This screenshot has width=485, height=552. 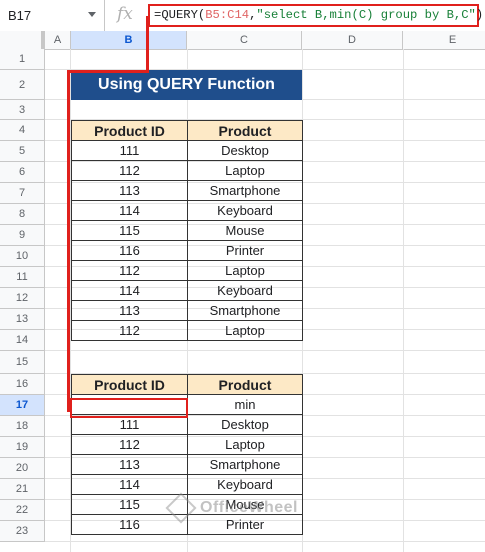 What do you see at coordinates (366, 15) in the screenshot?
I see `formula-string: "select B,min(C) group by B,C"` at bounding box center [366, 15].